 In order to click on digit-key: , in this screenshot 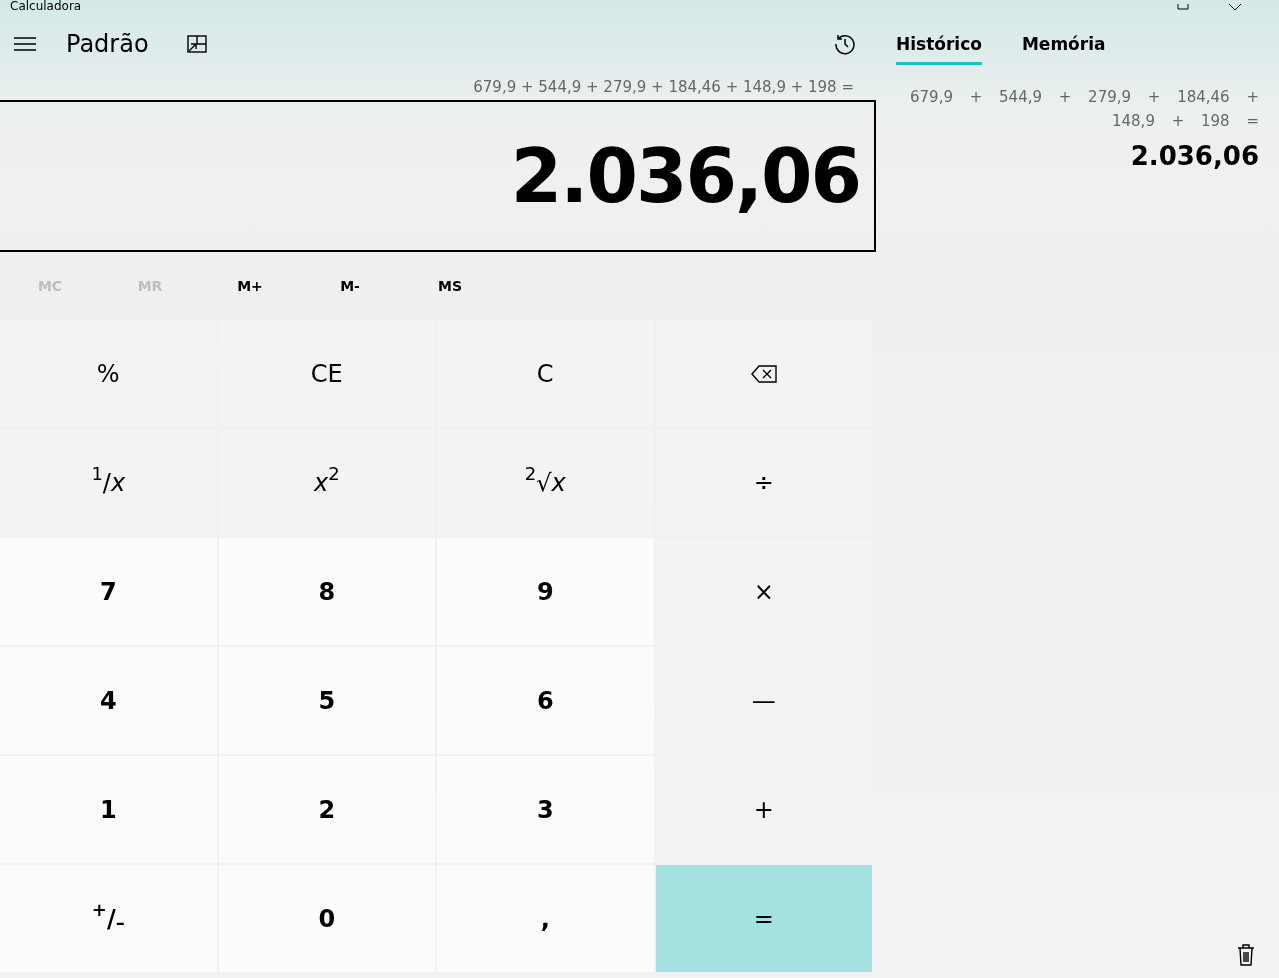, I will do `click(545, 918)`.